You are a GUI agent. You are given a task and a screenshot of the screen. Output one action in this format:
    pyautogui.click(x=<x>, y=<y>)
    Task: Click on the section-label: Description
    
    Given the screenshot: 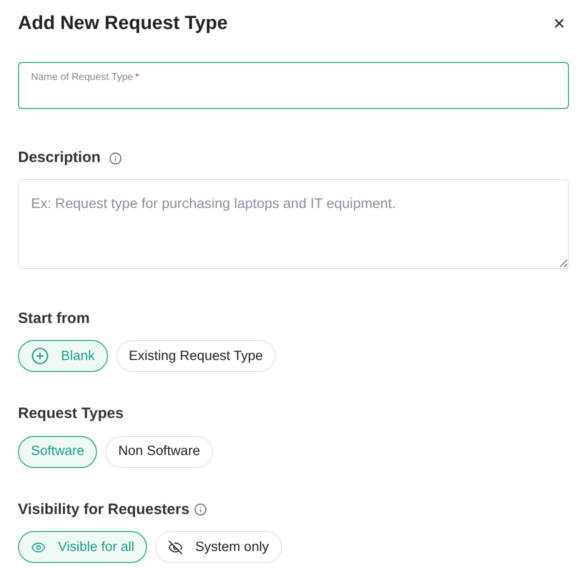 What is the action you would take?
    pyautogui.click(x=59, y=158)
    